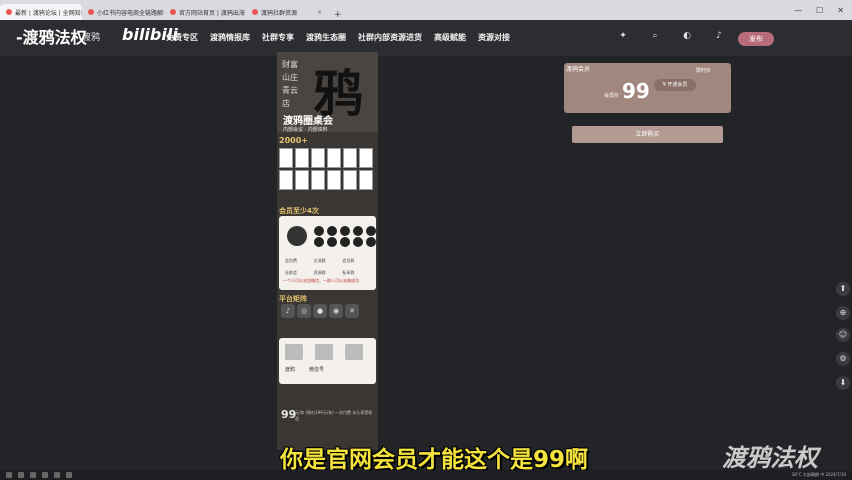 Image resolution: width=852 pixels, height=480 pixels. Describe the element at coordinates (278, 37) in the screenshot. I see `nav-community: 社群专享` at that location.